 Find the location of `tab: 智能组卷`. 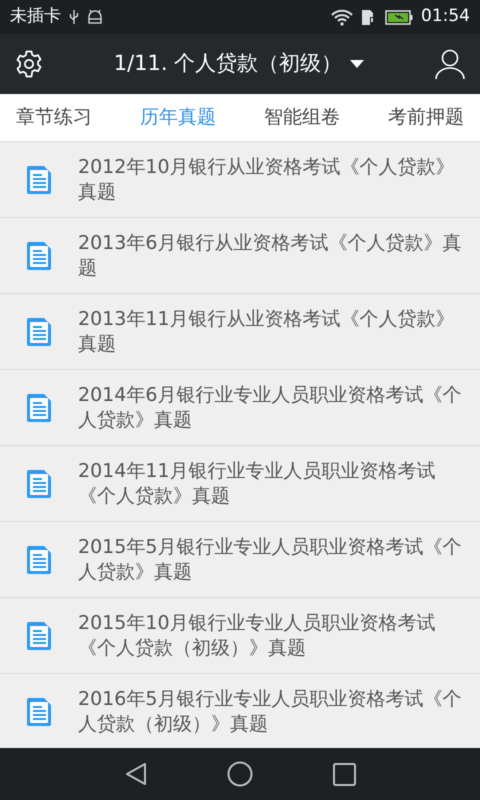

tab: 智能组卷 is located at coordinates (302, 117).